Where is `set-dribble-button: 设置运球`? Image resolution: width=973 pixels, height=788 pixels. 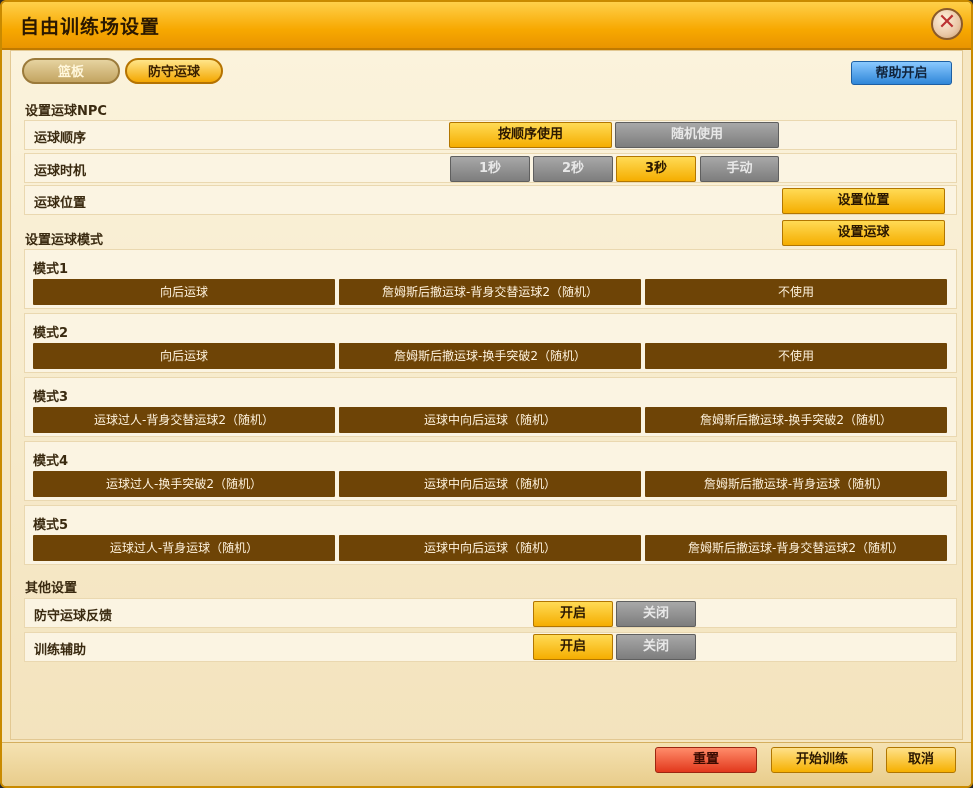
set-dribble-button: 设置运球 is located at coordinates (863, 233).